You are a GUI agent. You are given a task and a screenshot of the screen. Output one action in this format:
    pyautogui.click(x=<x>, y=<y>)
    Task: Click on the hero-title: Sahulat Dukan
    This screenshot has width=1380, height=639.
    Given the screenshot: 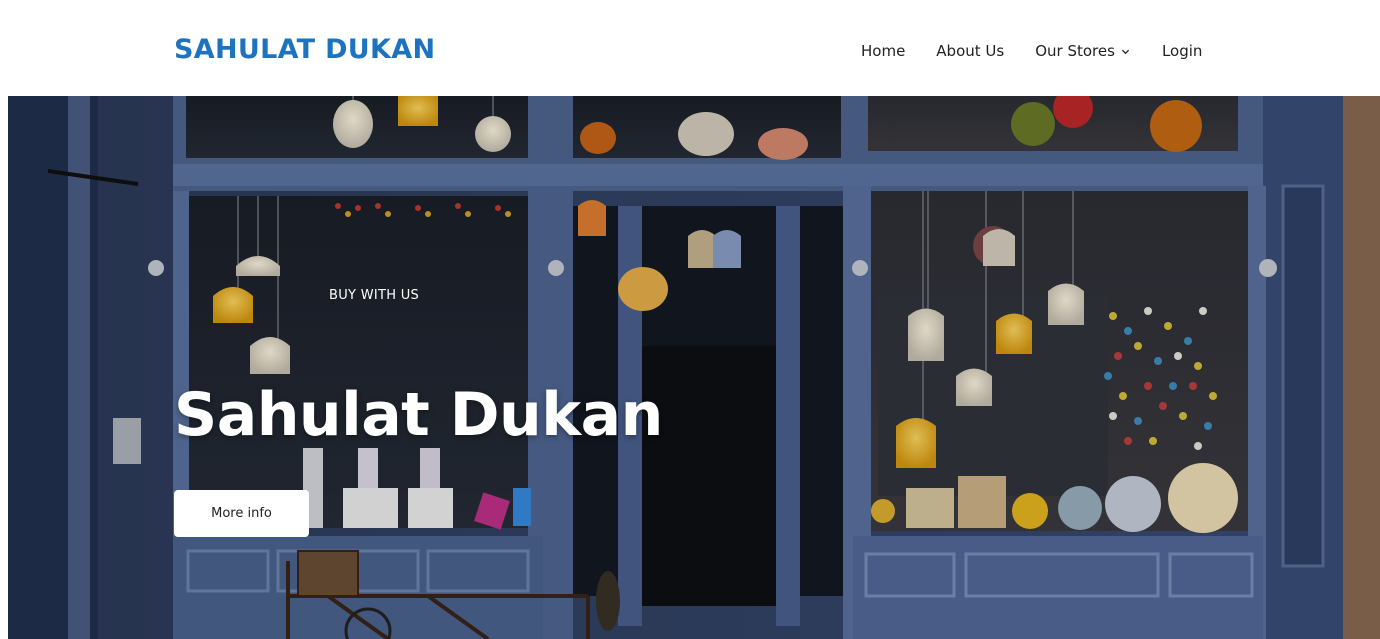 What is the action you would take?
    pyautogui.click(x=418, y=415)
    